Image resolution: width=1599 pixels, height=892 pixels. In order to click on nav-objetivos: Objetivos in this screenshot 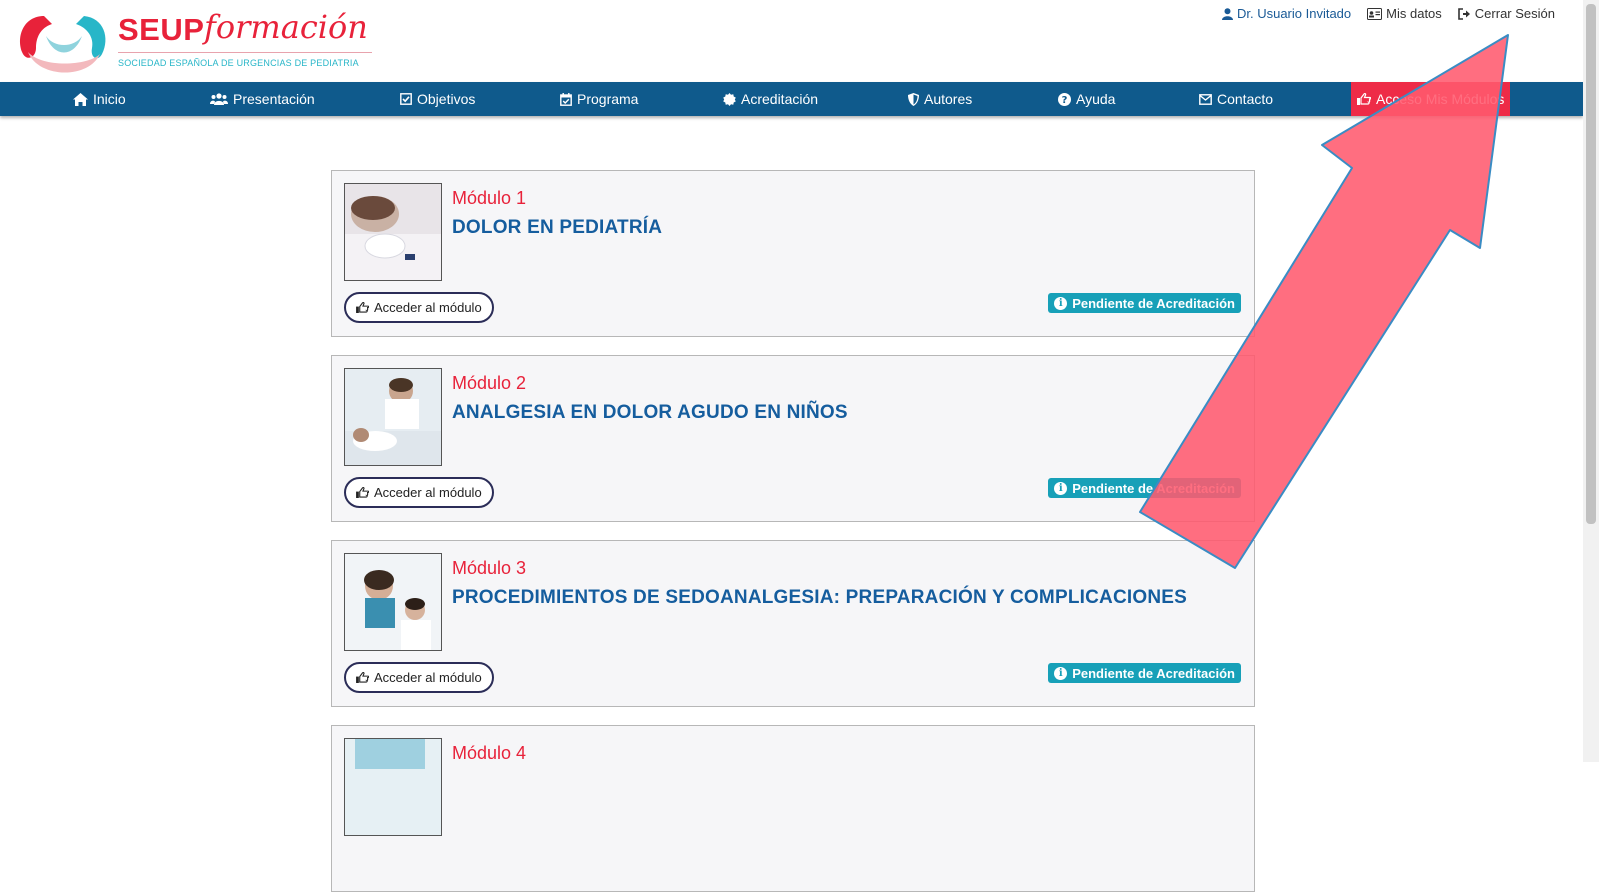, I will do `click(437, 99)`.